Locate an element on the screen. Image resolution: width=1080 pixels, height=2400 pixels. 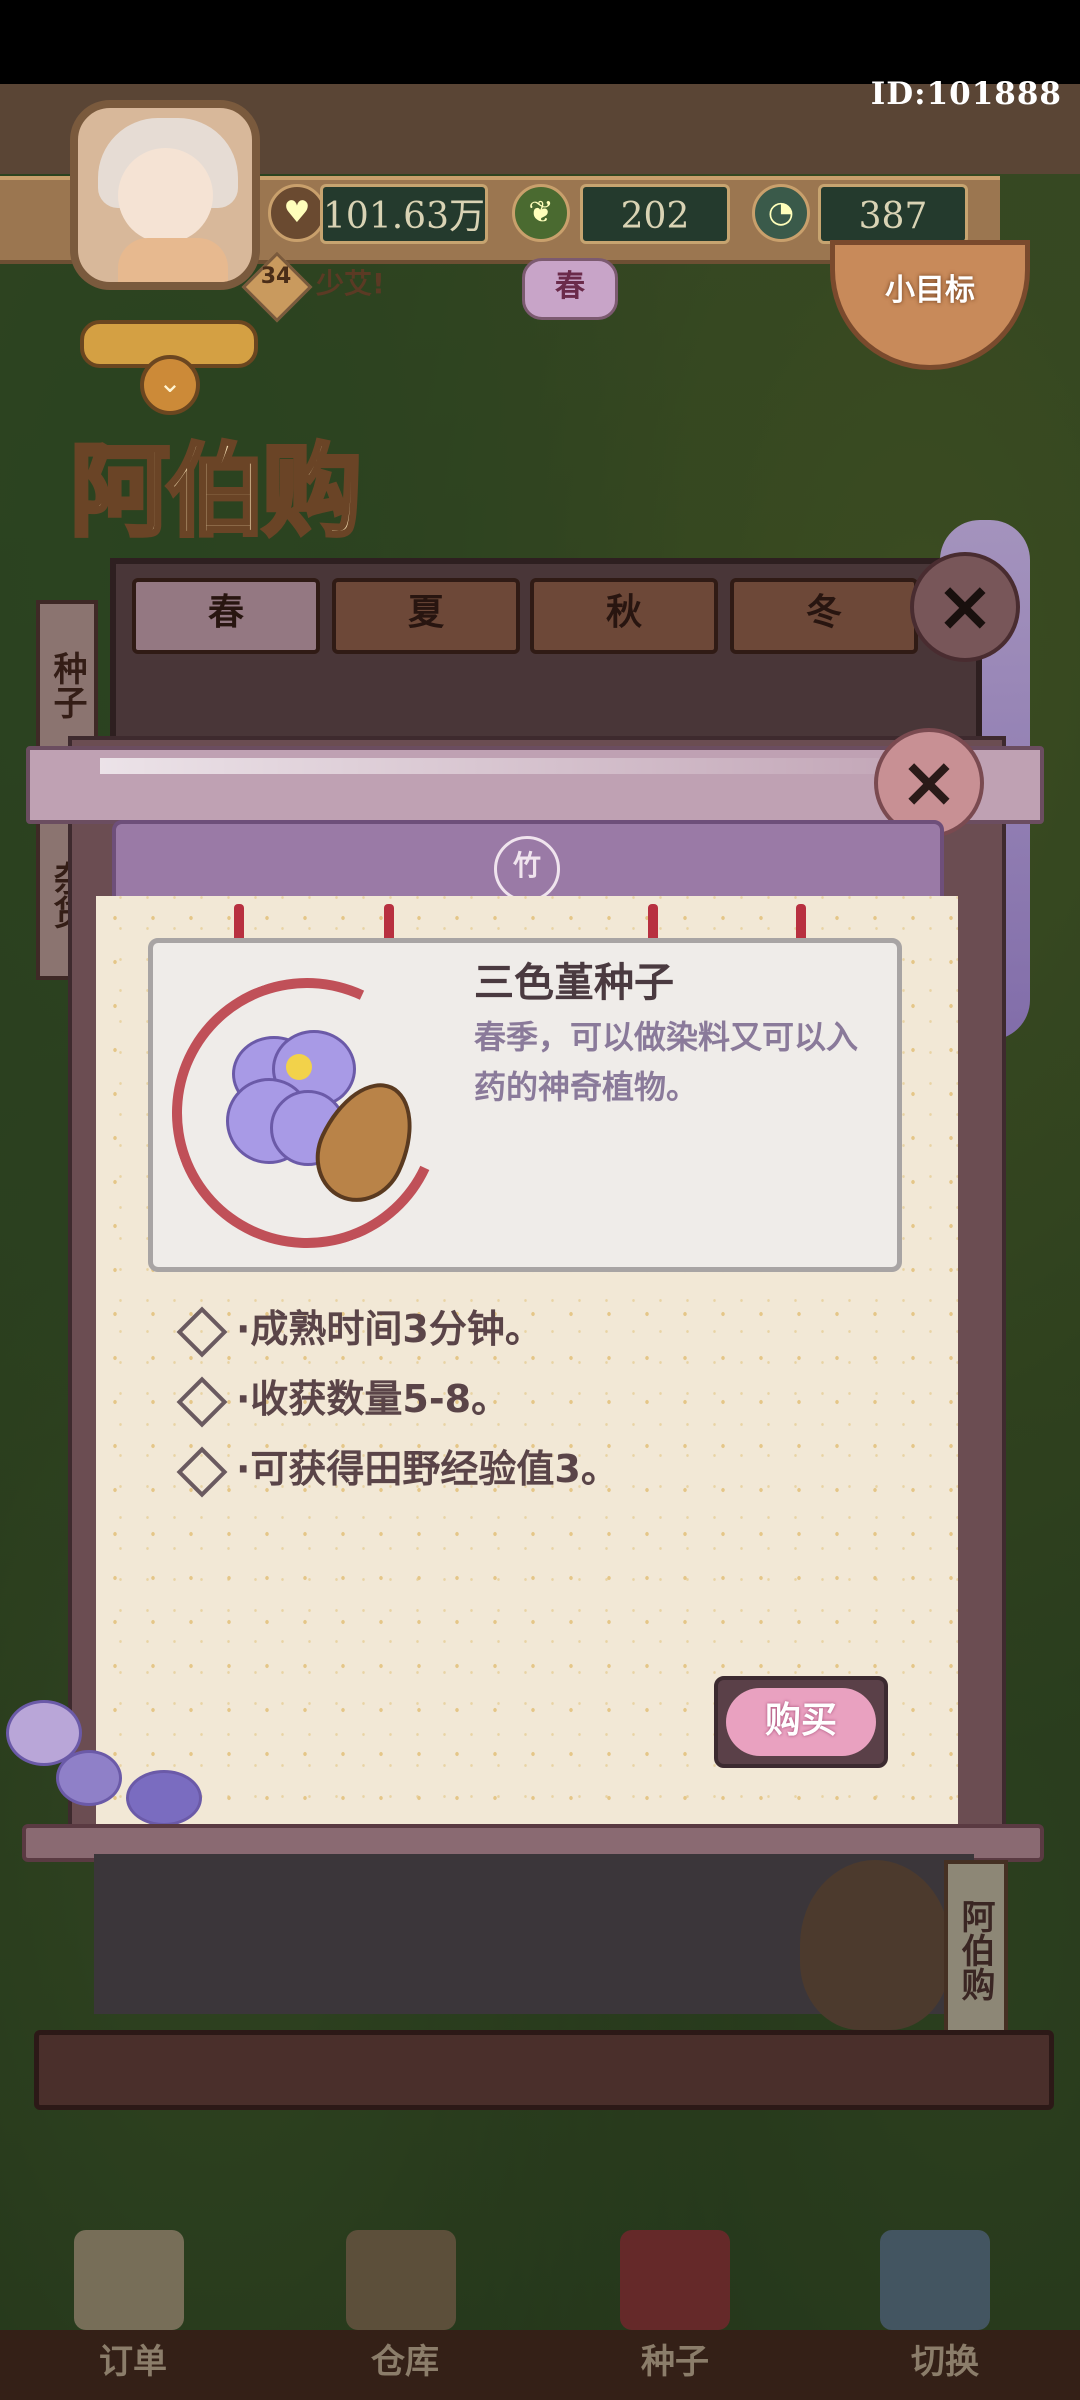
map-switch-icon is located at coordinates (935, 2280).